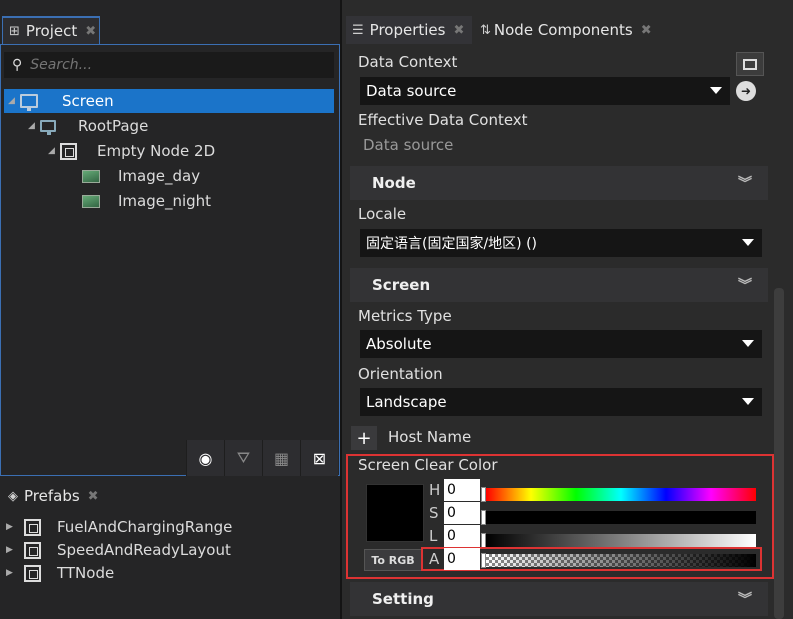  Describe the element at coordinates (561, 344) in the screenshot. I see `metrics-type-dropdown: Absolute` at that location.